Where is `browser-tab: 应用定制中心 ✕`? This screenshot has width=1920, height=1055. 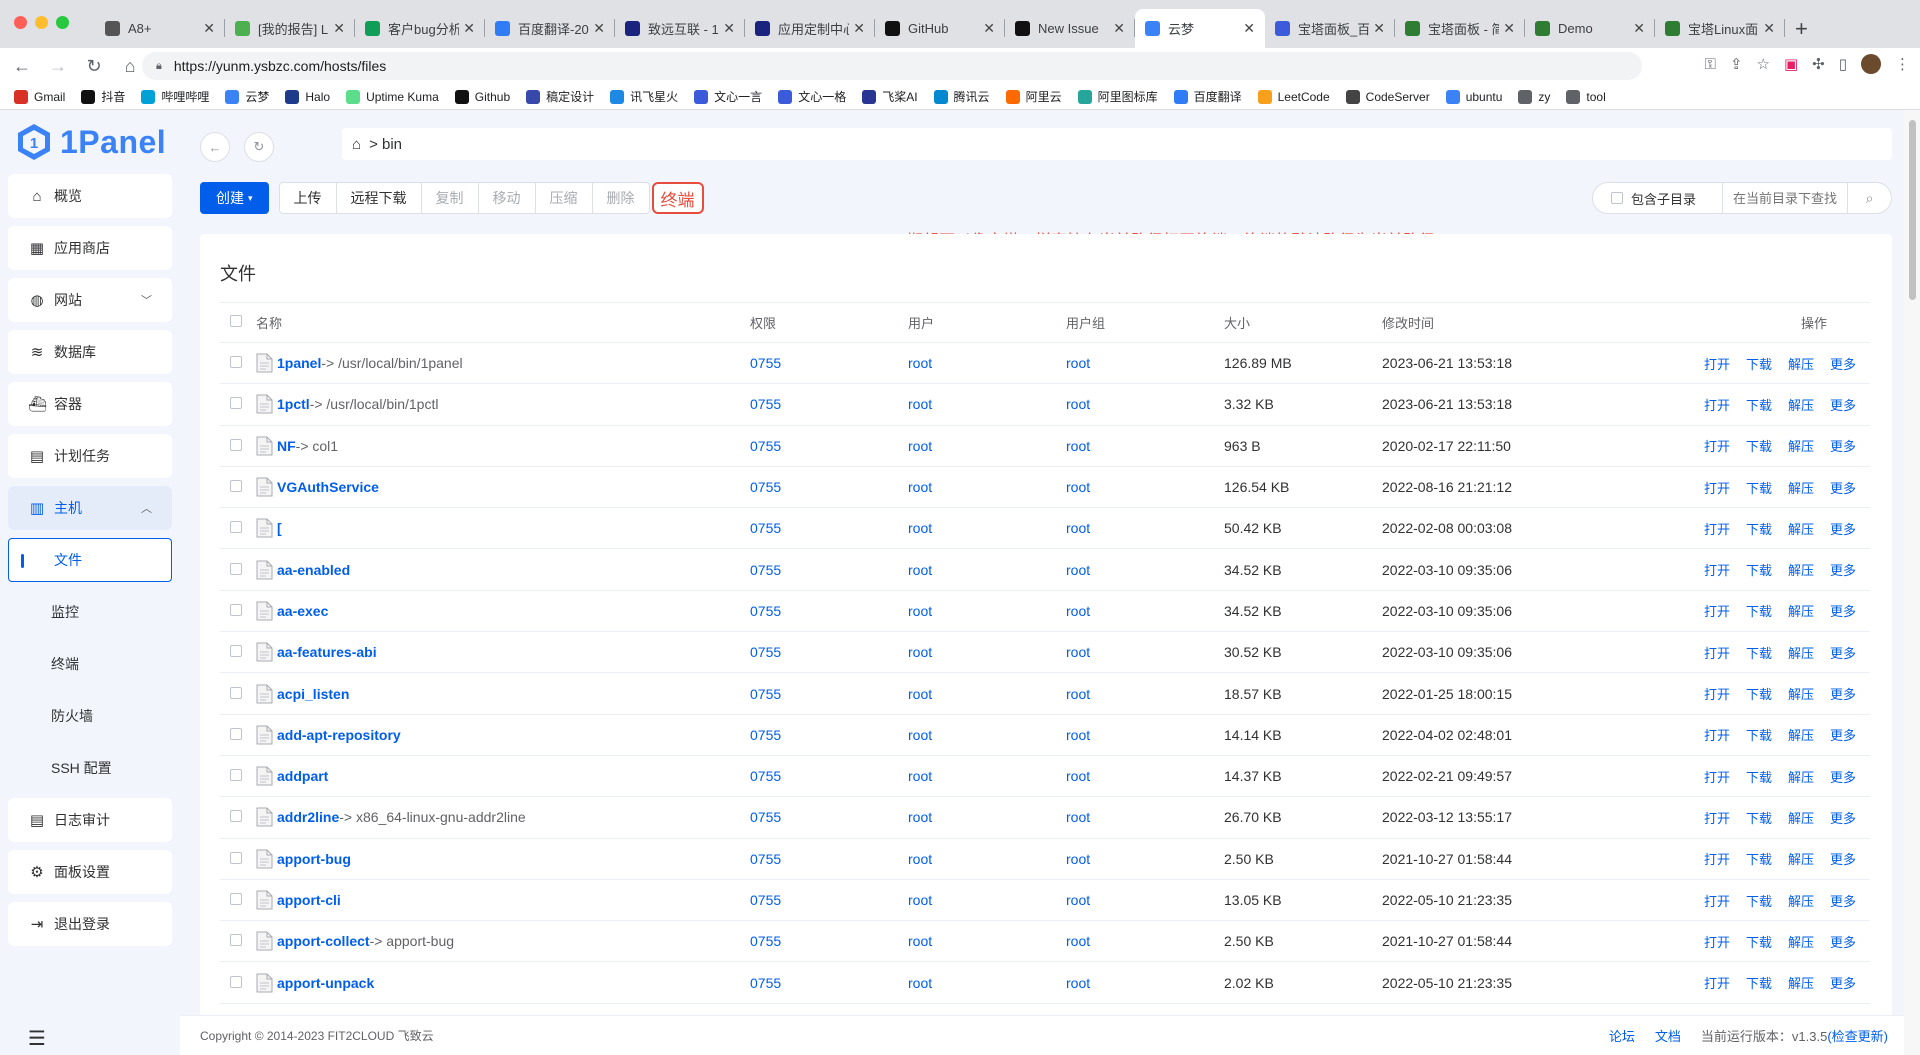
browser-tab: 应用定制中心 ✕ is located at coordinates (810, 28).